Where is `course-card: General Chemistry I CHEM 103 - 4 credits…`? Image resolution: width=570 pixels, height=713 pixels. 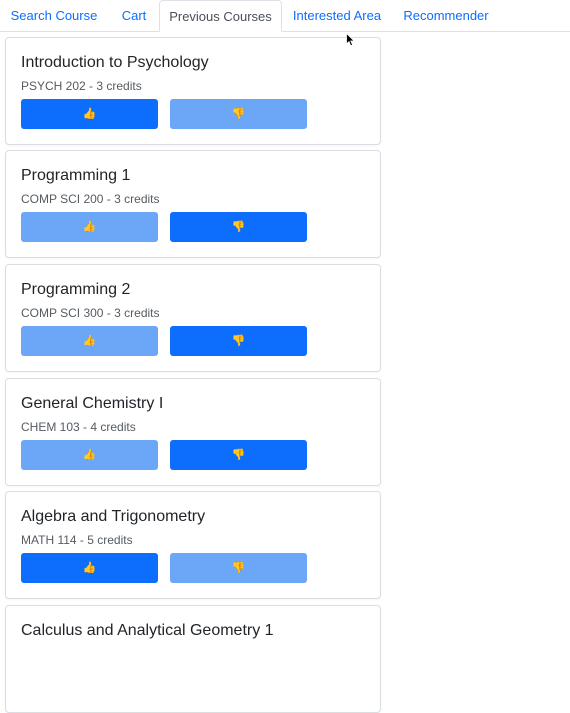
course-card: General Chemistry I CHEM 103 - 4 credits… is located at coordinates (193, 432).